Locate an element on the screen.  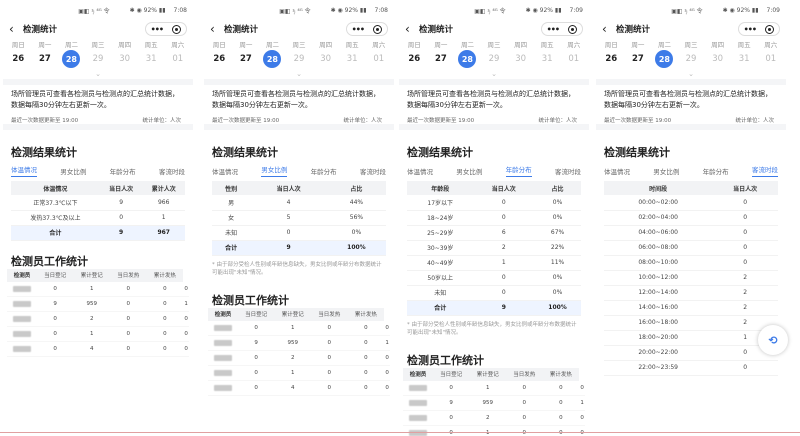
nav-bar: ‹ 检测统计 ••• is located at coordinates (691, 29).